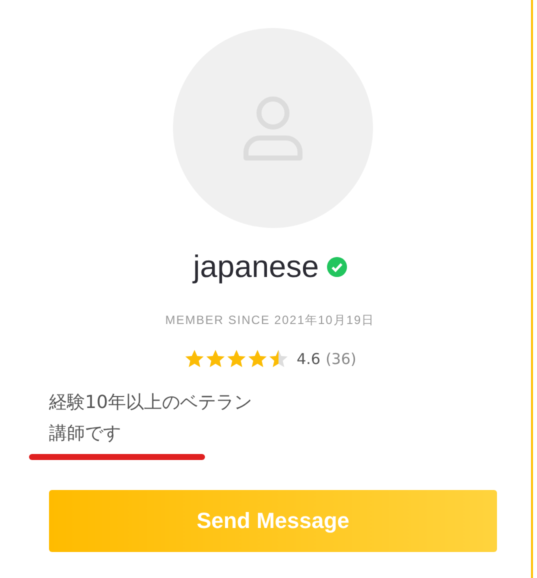 Image resolution: width=537 pixels, height=578 pixels. What do you see at coordinates (270, 319) in the screenshot?
I see `member-since: MEMBER SINCE 2021年10月19日` at bounding box center [270, 319].